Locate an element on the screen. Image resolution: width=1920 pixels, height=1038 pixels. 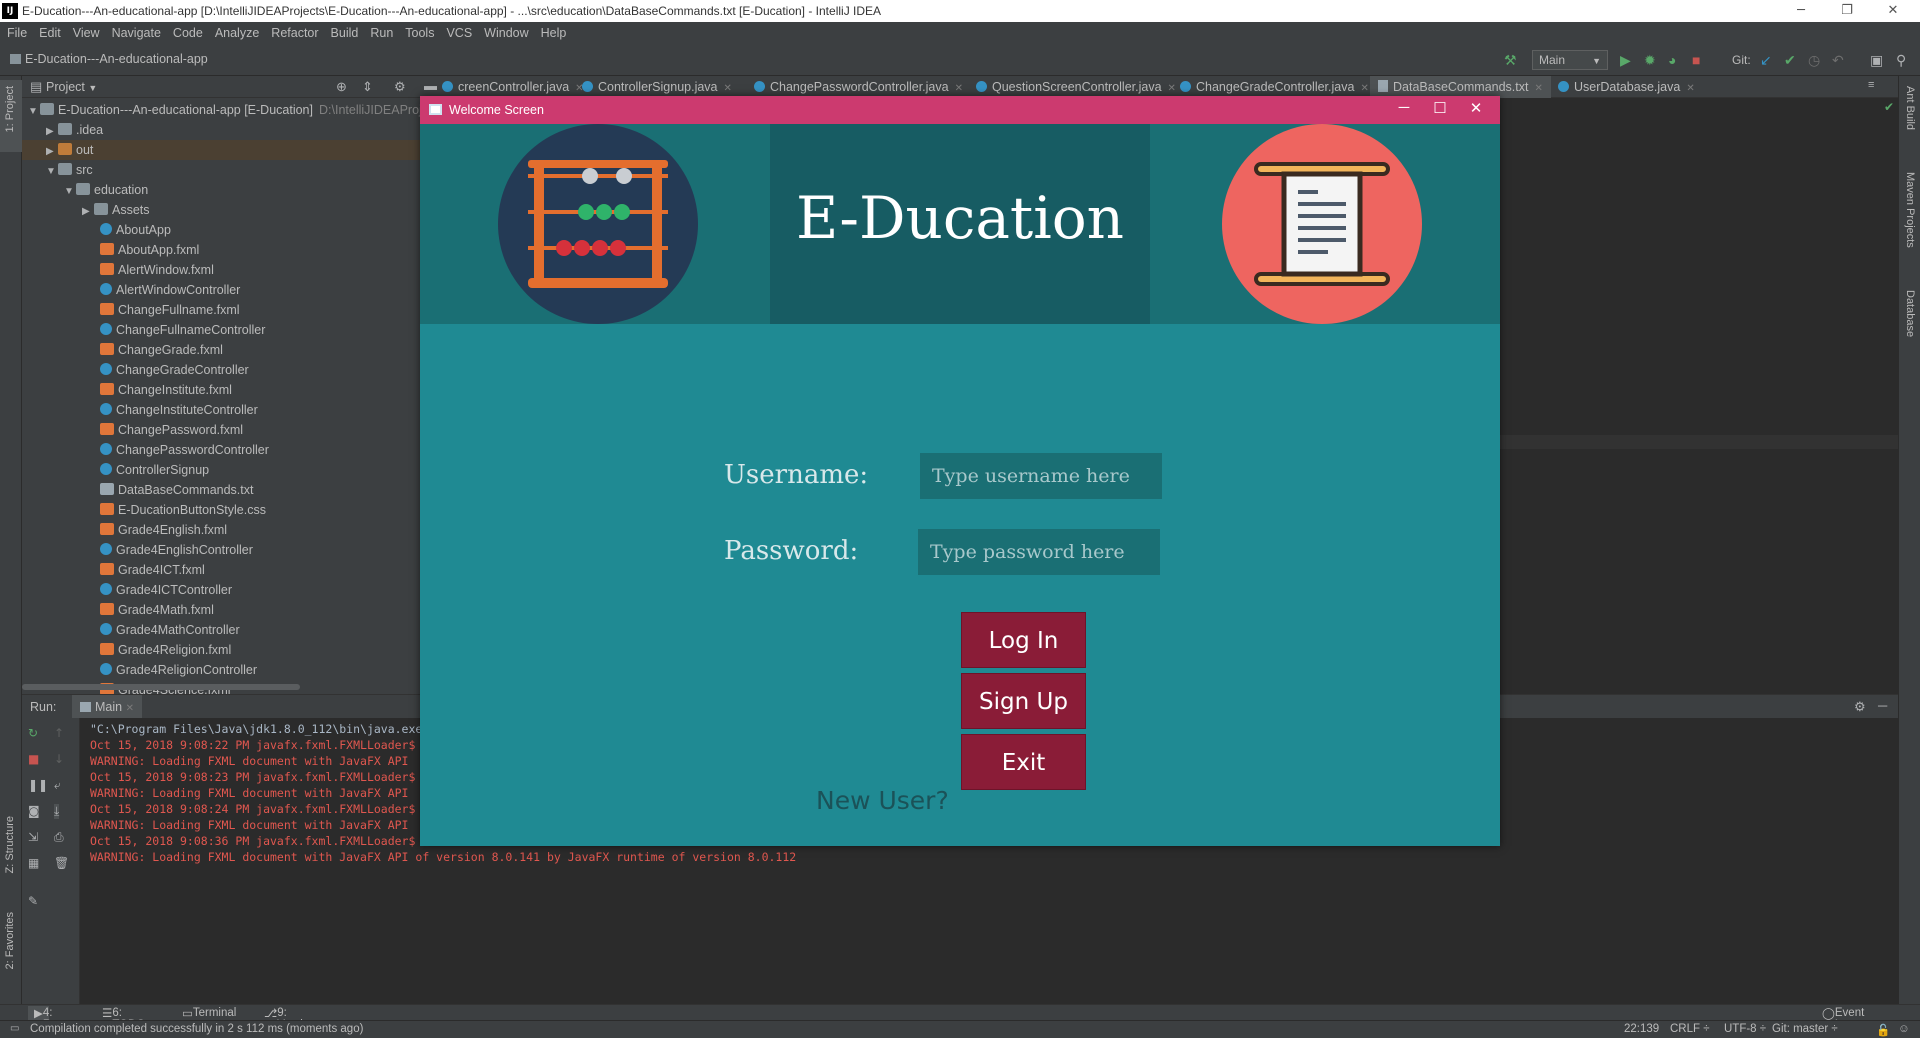
tree-item: Grade4ReligionController is located at coordinates (221, 670).